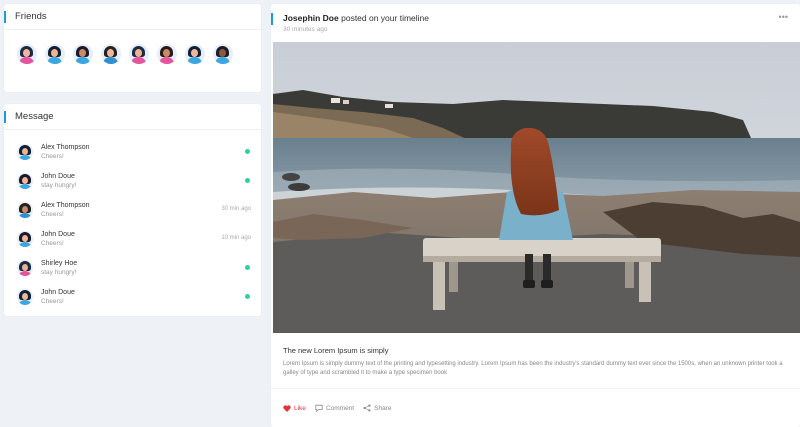 This screenshot has width=800, height=427. Describe the element at coordinates (535, 407) in the screenshot. I see `post-actions: Like Comment Share` at that location.